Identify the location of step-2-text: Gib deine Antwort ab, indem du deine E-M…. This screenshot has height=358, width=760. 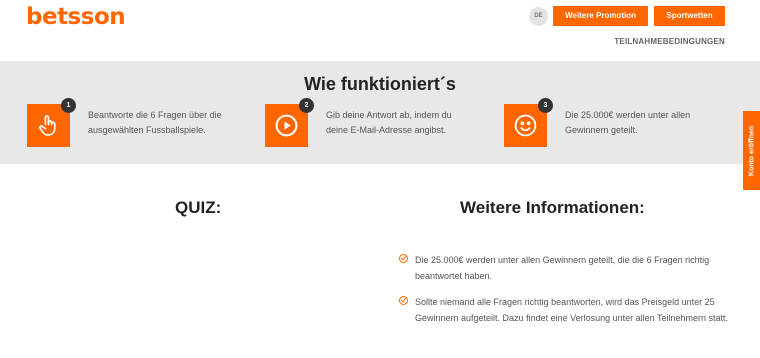
(389, 122).